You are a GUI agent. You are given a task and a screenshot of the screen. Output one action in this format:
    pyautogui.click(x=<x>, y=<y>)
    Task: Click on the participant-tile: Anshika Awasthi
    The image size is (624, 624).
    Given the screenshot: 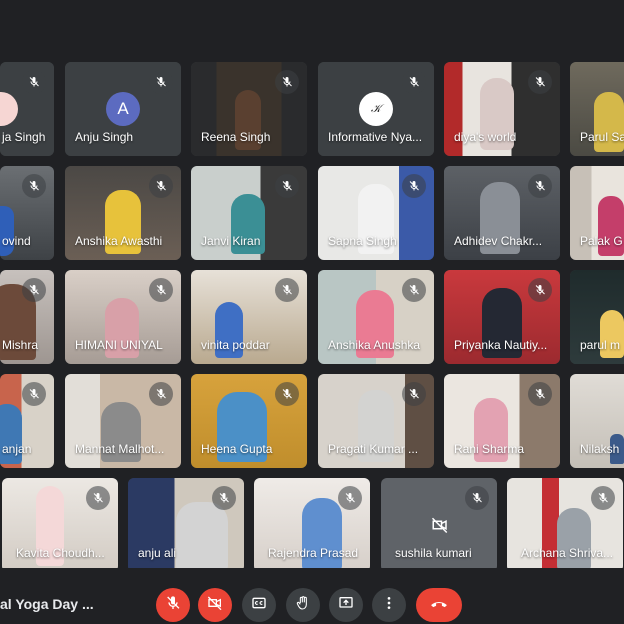 What is the action you would take?
    pyautogui.click(x=123, y=213)
    